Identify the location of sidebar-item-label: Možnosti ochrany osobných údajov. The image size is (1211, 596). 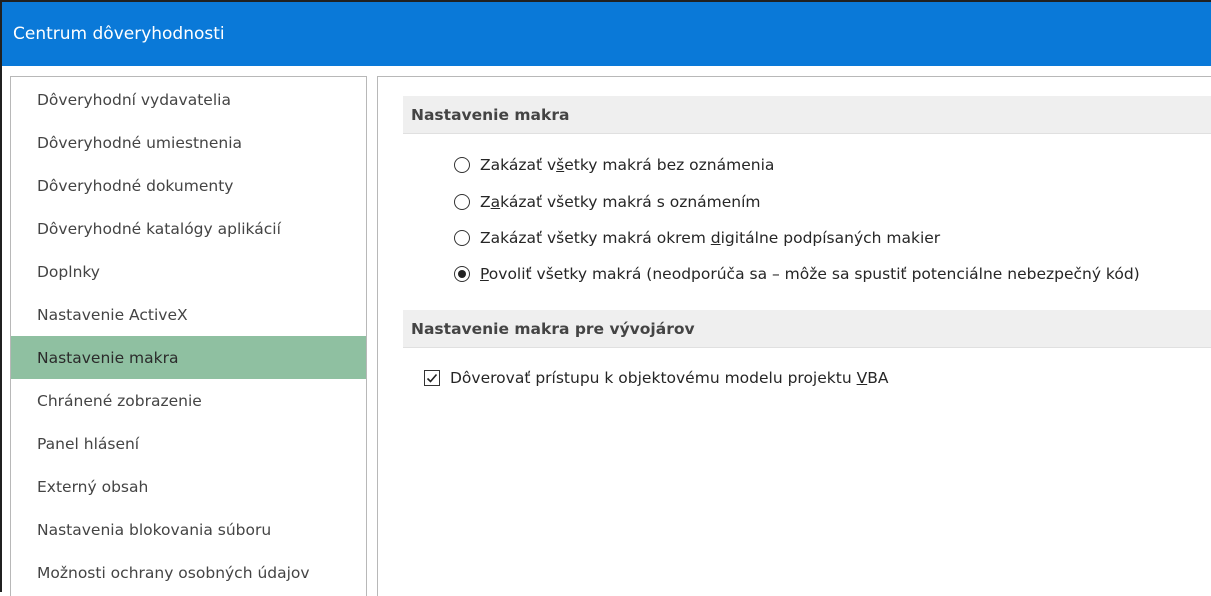
(173, 572).